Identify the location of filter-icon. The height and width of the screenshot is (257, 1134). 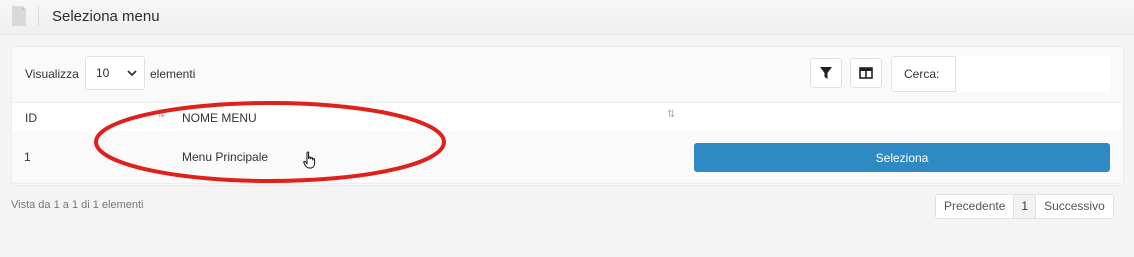
(826, 73).